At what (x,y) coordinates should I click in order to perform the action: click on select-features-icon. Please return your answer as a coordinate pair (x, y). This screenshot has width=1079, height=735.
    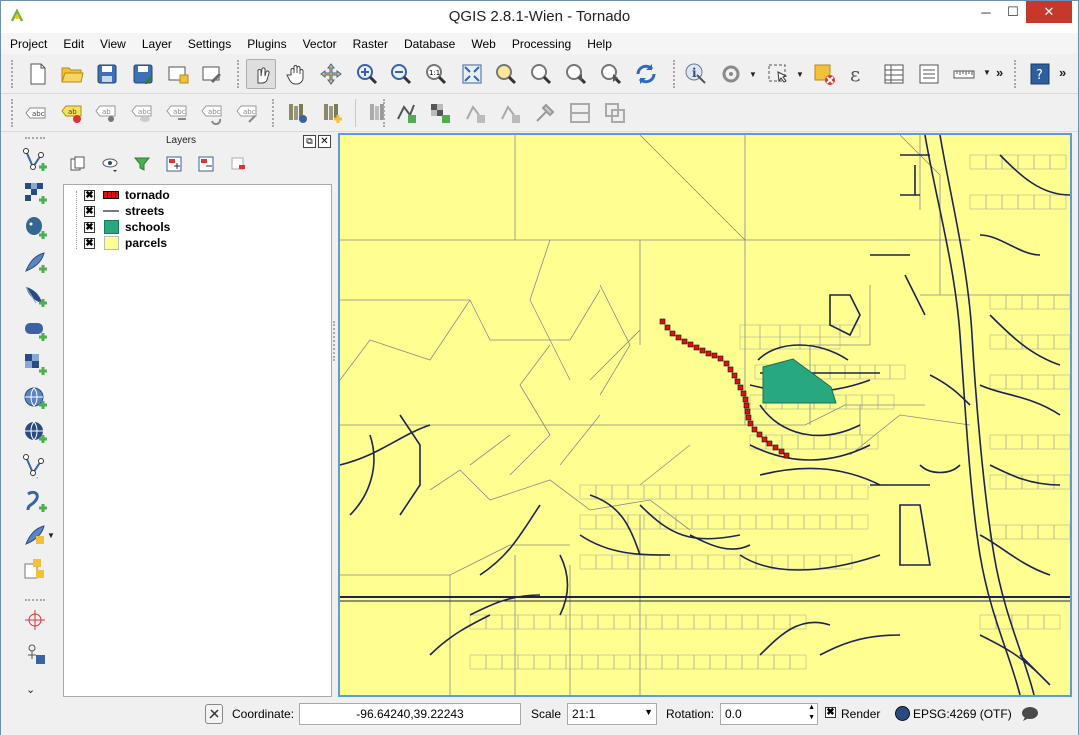
    Looking at the image, I should click on (778, 74).